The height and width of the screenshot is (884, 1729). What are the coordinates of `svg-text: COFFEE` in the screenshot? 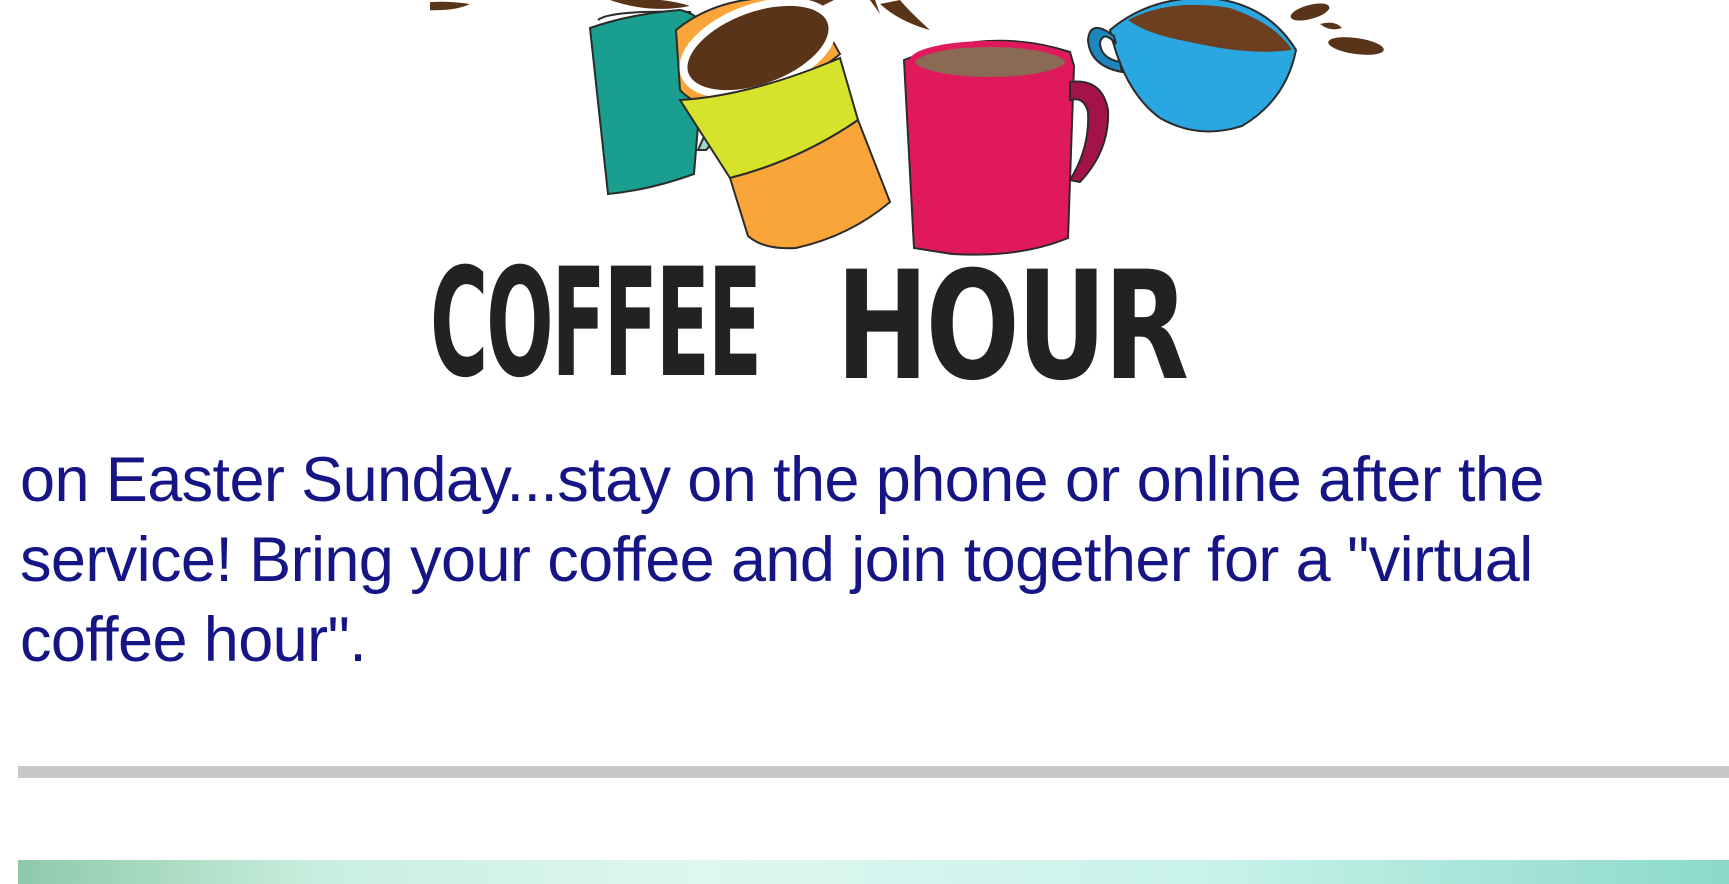 It's located at (595, 324).